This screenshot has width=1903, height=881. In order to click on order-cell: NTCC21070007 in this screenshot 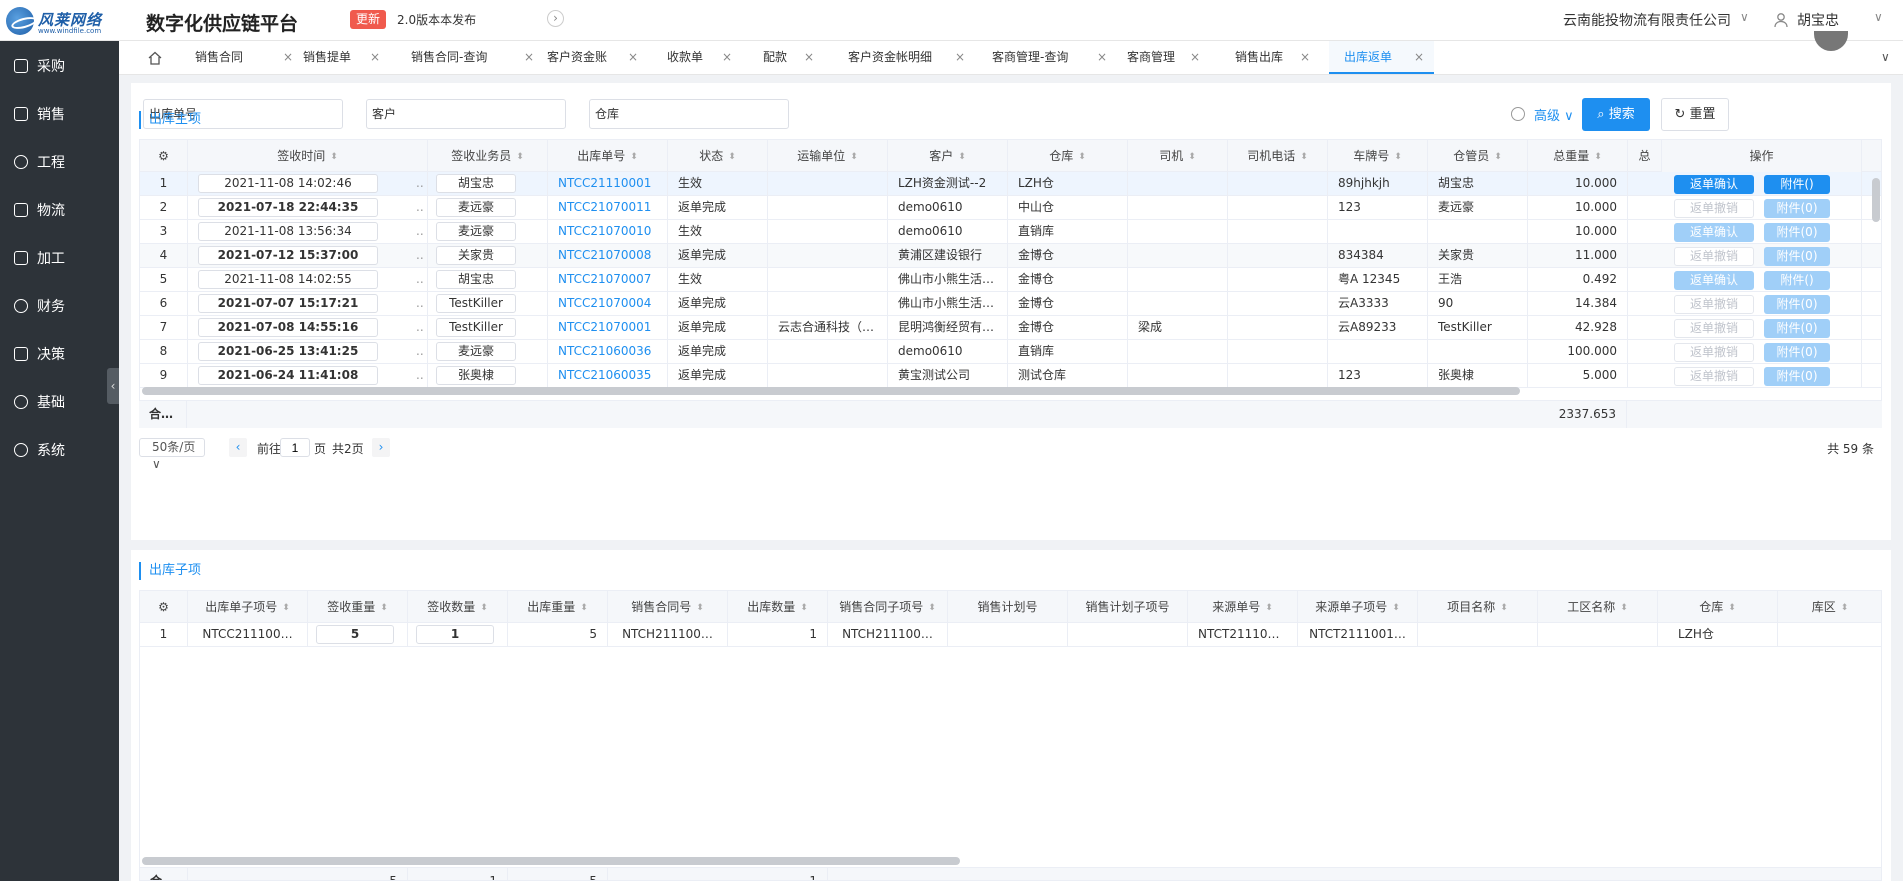, I will do `click(608, 279)`.